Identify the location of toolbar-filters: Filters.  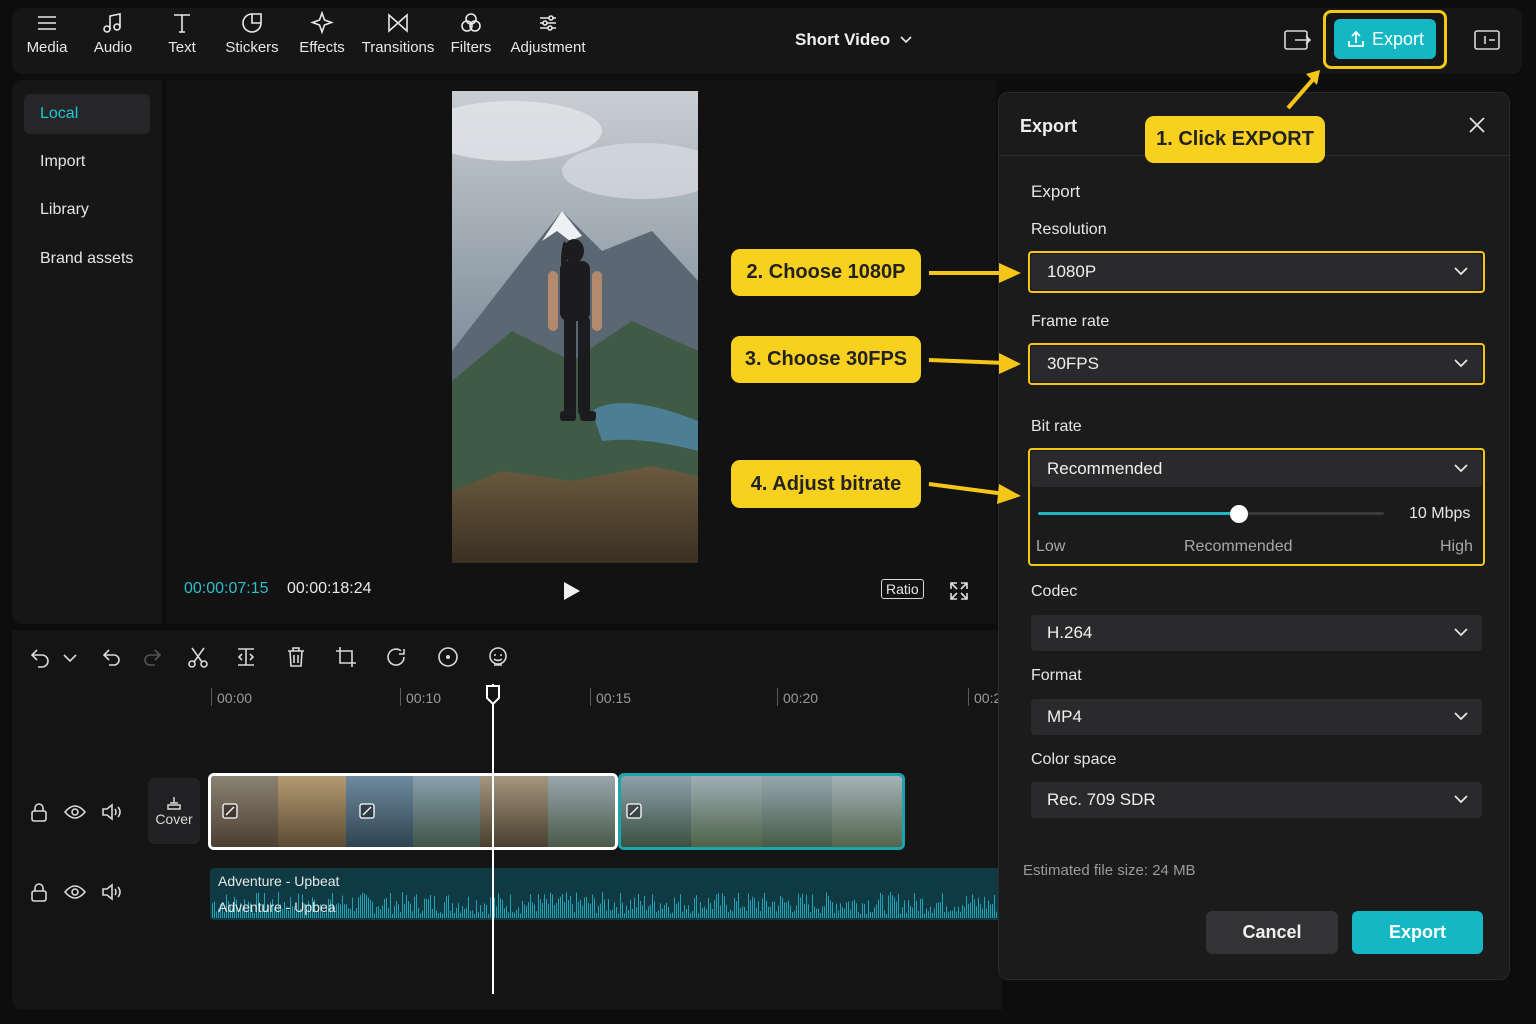
(471, 33).